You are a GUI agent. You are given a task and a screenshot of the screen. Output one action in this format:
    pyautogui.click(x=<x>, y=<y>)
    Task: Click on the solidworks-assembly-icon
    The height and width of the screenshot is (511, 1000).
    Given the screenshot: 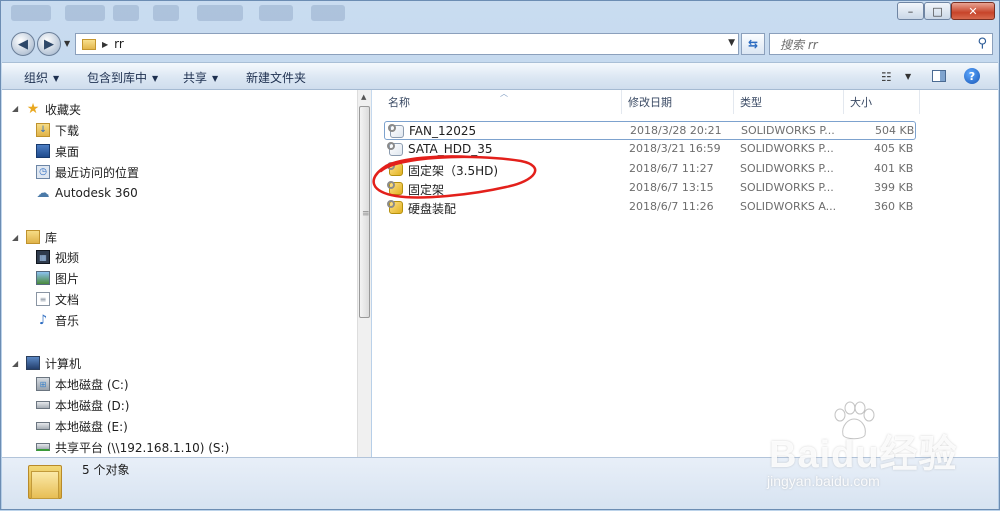 What is the action you would take?
    pyautogui.click(x=395, y=207)
    